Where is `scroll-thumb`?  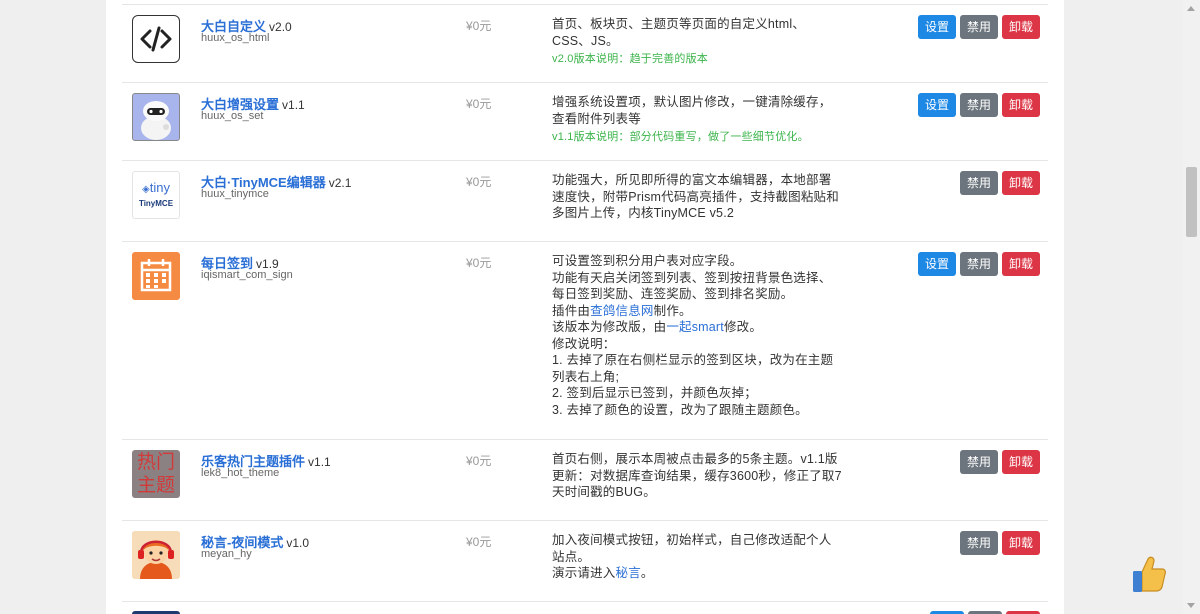 scroll-thumb is located at coordinates (1191, 202).